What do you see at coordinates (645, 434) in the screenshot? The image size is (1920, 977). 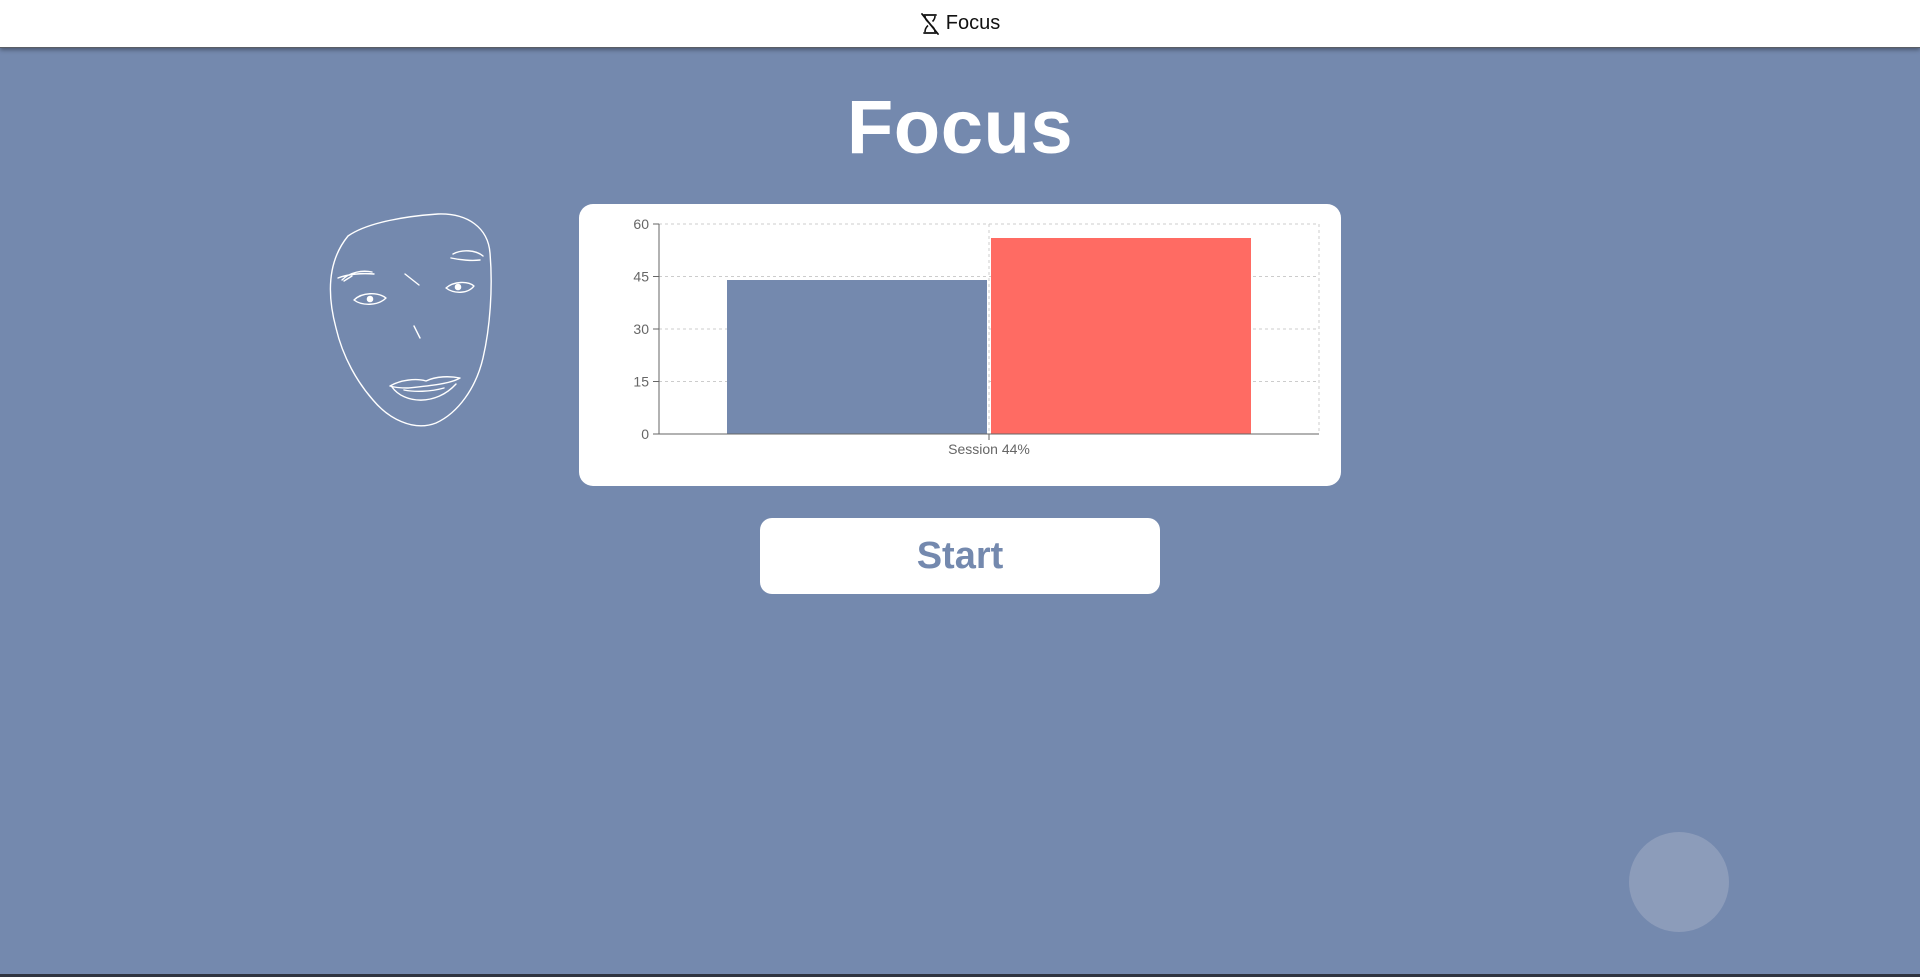 I see `y-tick-label: 0` at bounding box center [645, 434].